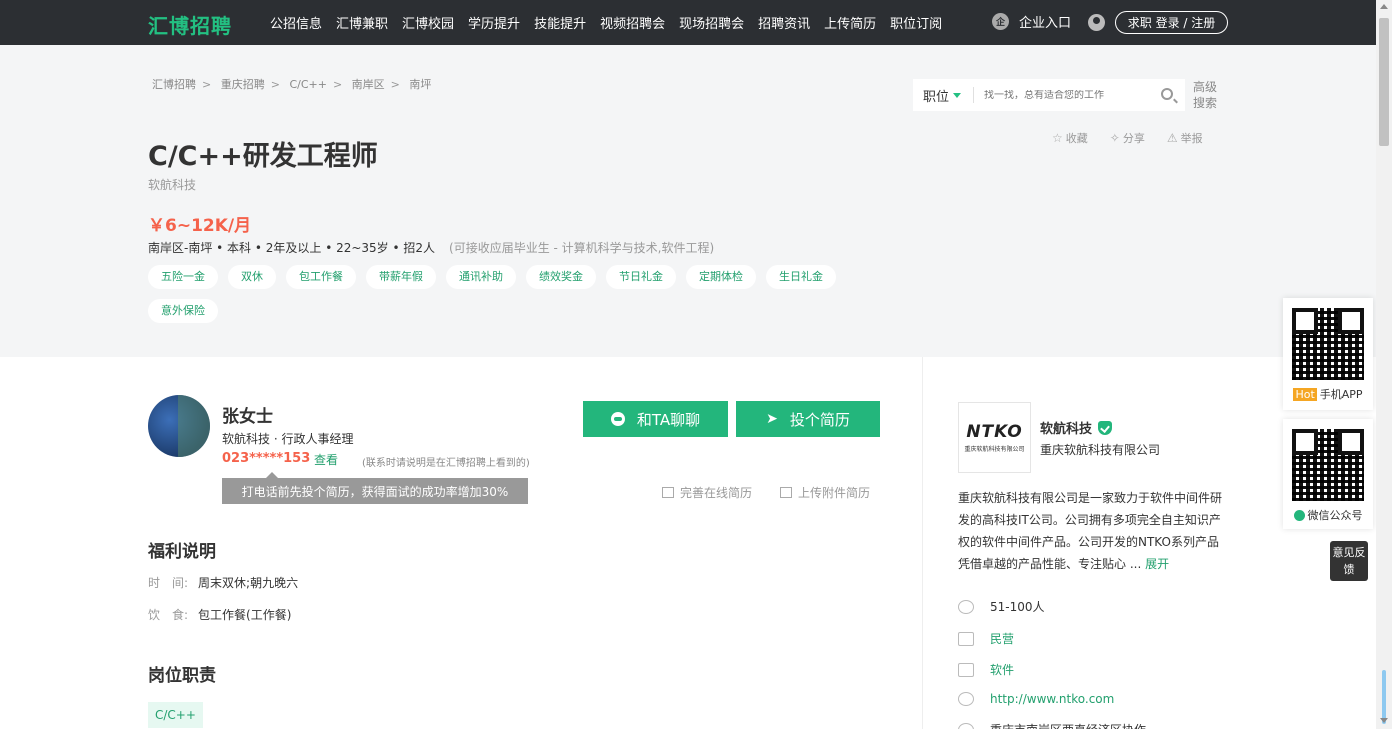  I want to click on job-tag: 包工作餐, so click(321, 277).